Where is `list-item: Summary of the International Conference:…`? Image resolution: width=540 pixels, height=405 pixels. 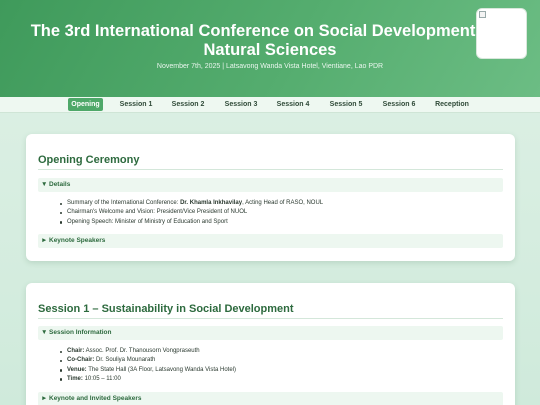 list-item: Summary of the International Conference:… is located at coordinates (191, 203).